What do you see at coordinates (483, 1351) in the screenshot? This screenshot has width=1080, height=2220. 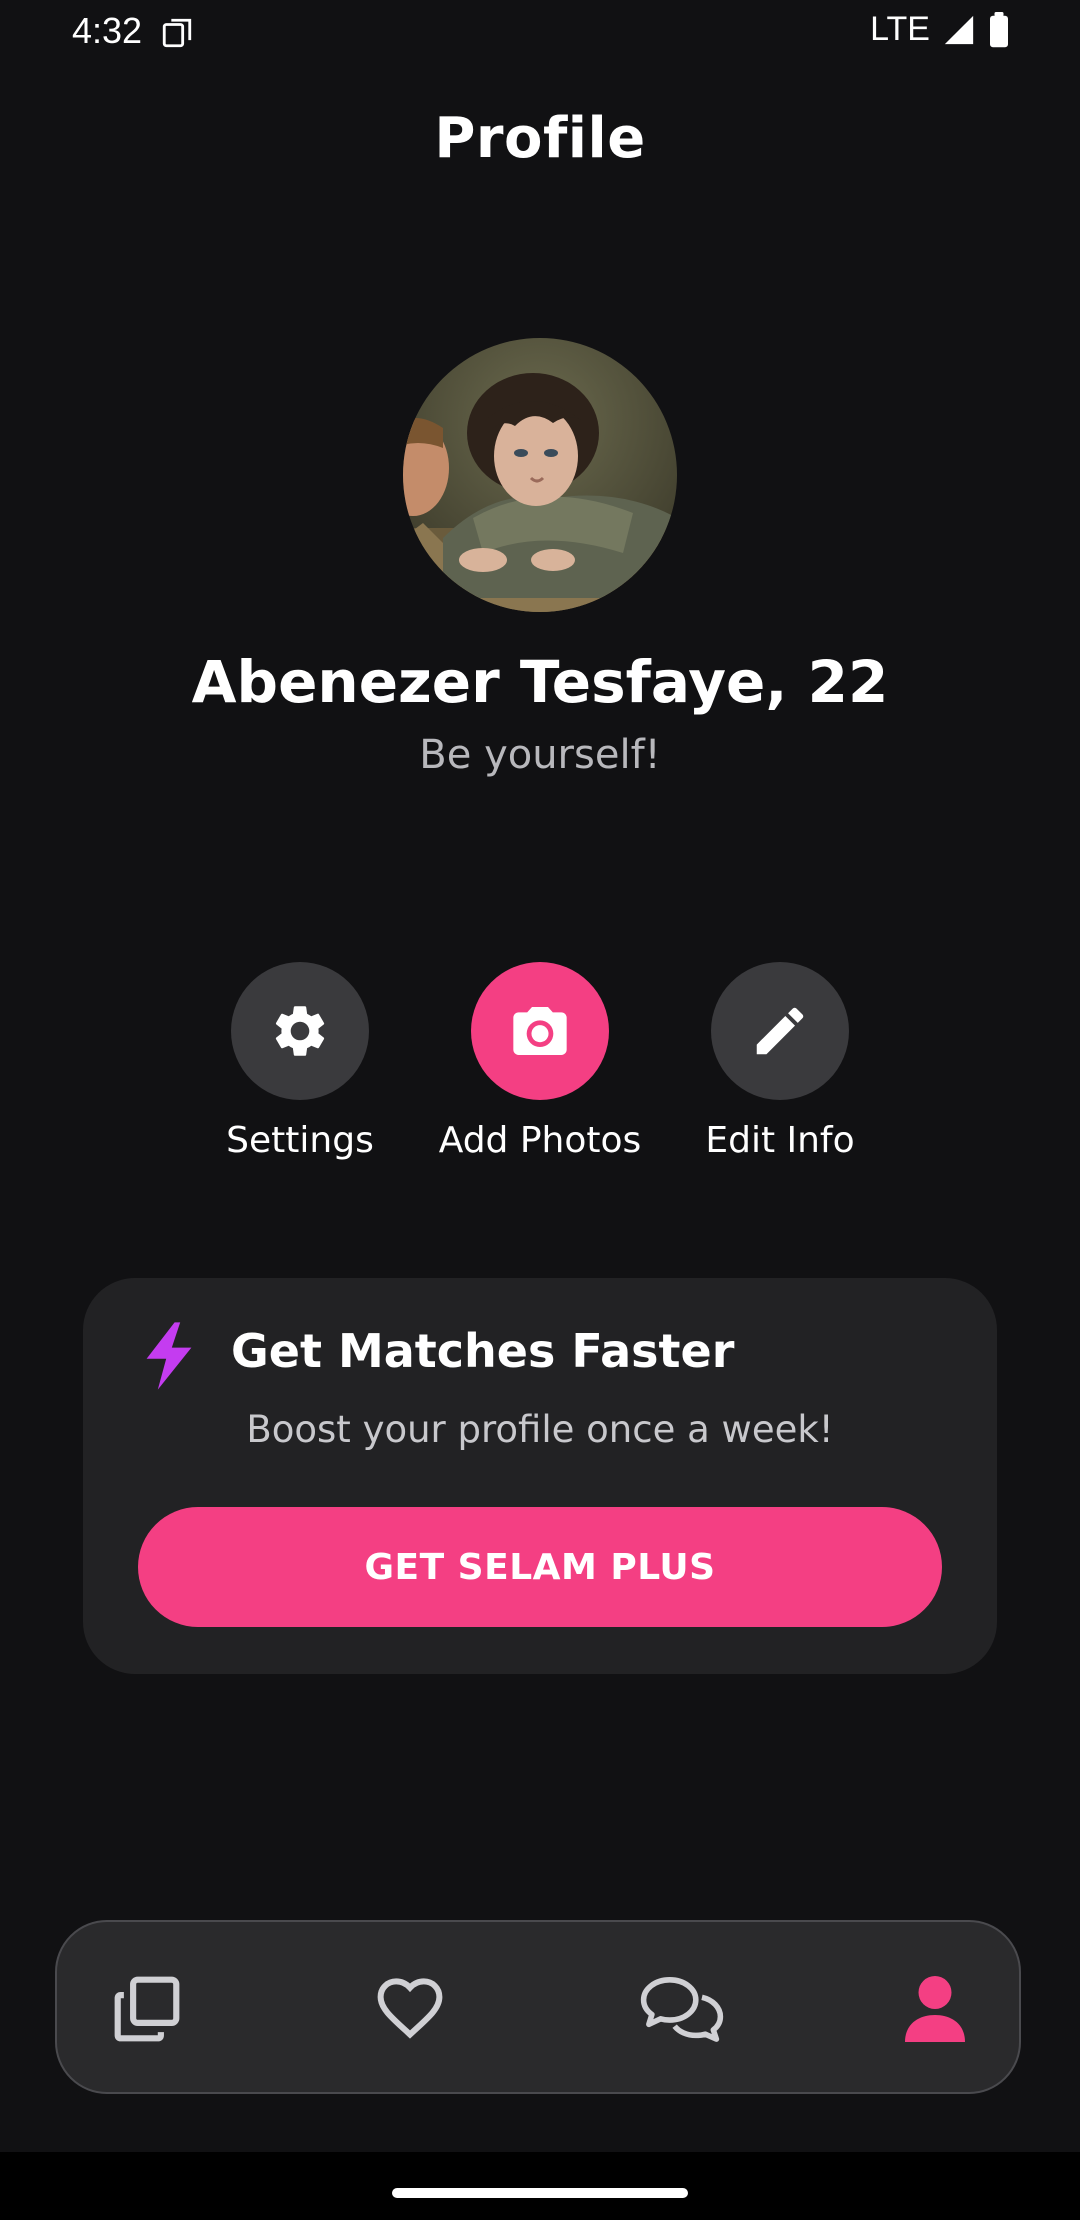 I see `boost-title: Get Matches Faster` at bounding box center [483, 1351].